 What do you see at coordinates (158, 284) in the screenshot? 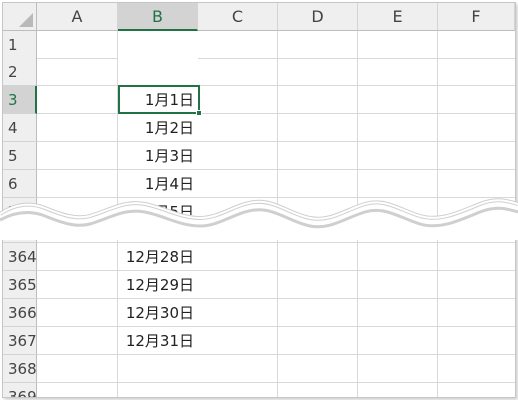
I see `cell-b-365: 12月29日` at bounding box center [158, 284].